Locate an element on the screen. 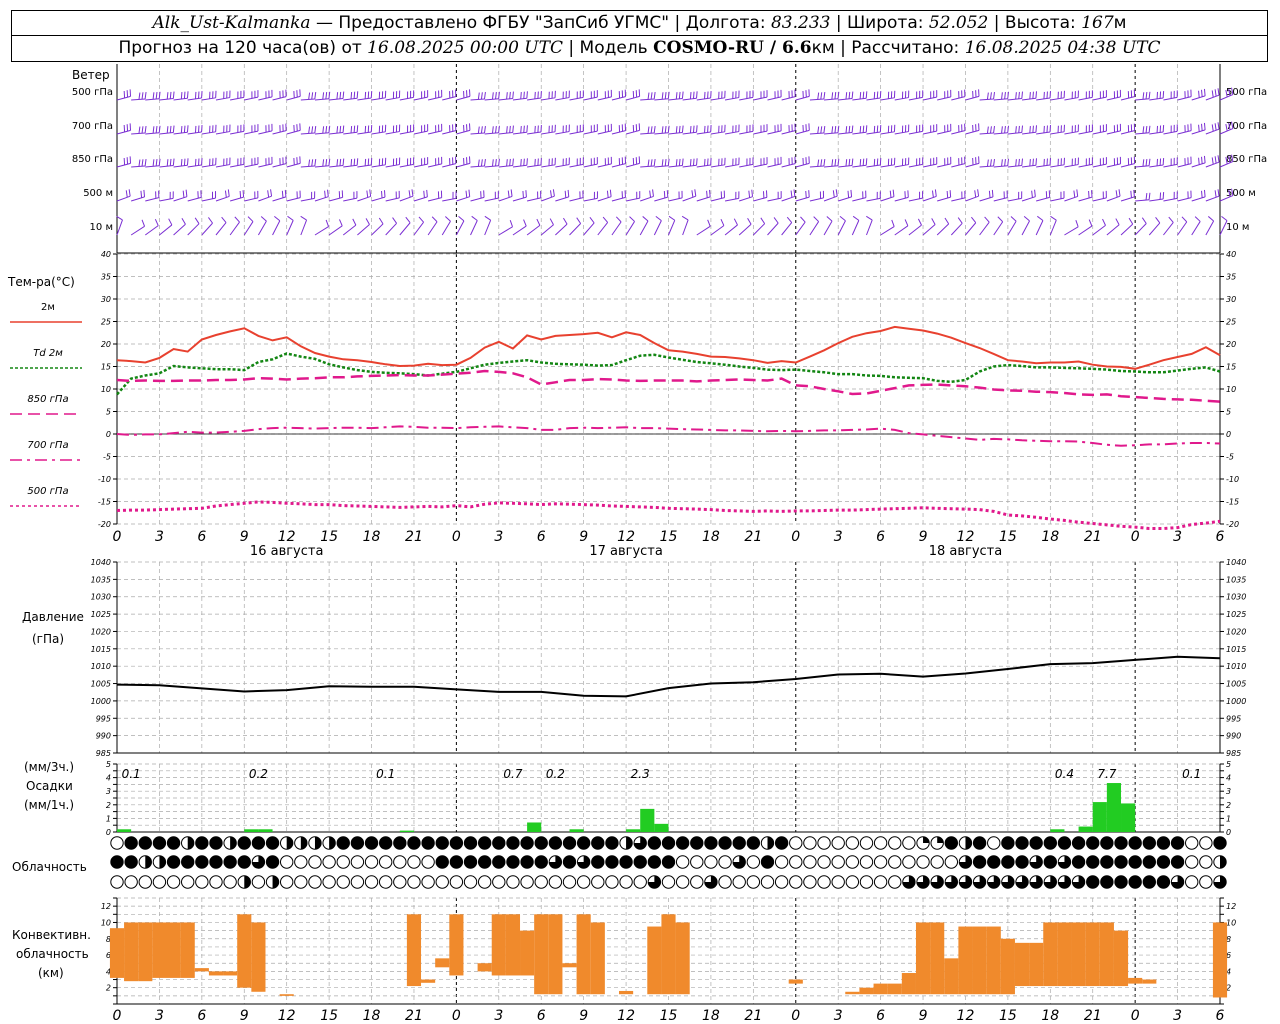  temp-xaxis-hour-label: 3 is located at coordinates (838, 537).